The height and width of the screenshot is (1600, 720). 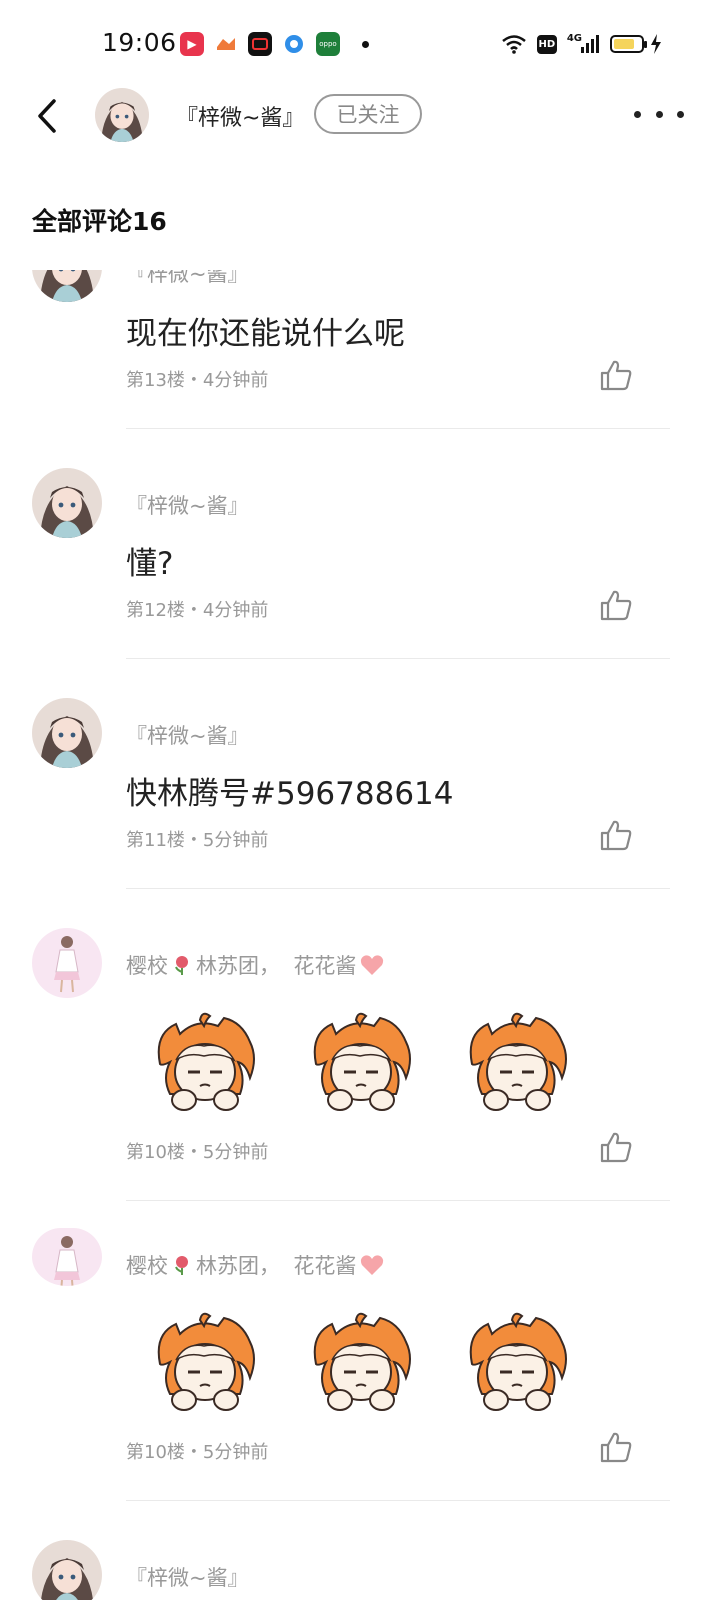 I want to click on battery-icon, so click(x=628, y=44).